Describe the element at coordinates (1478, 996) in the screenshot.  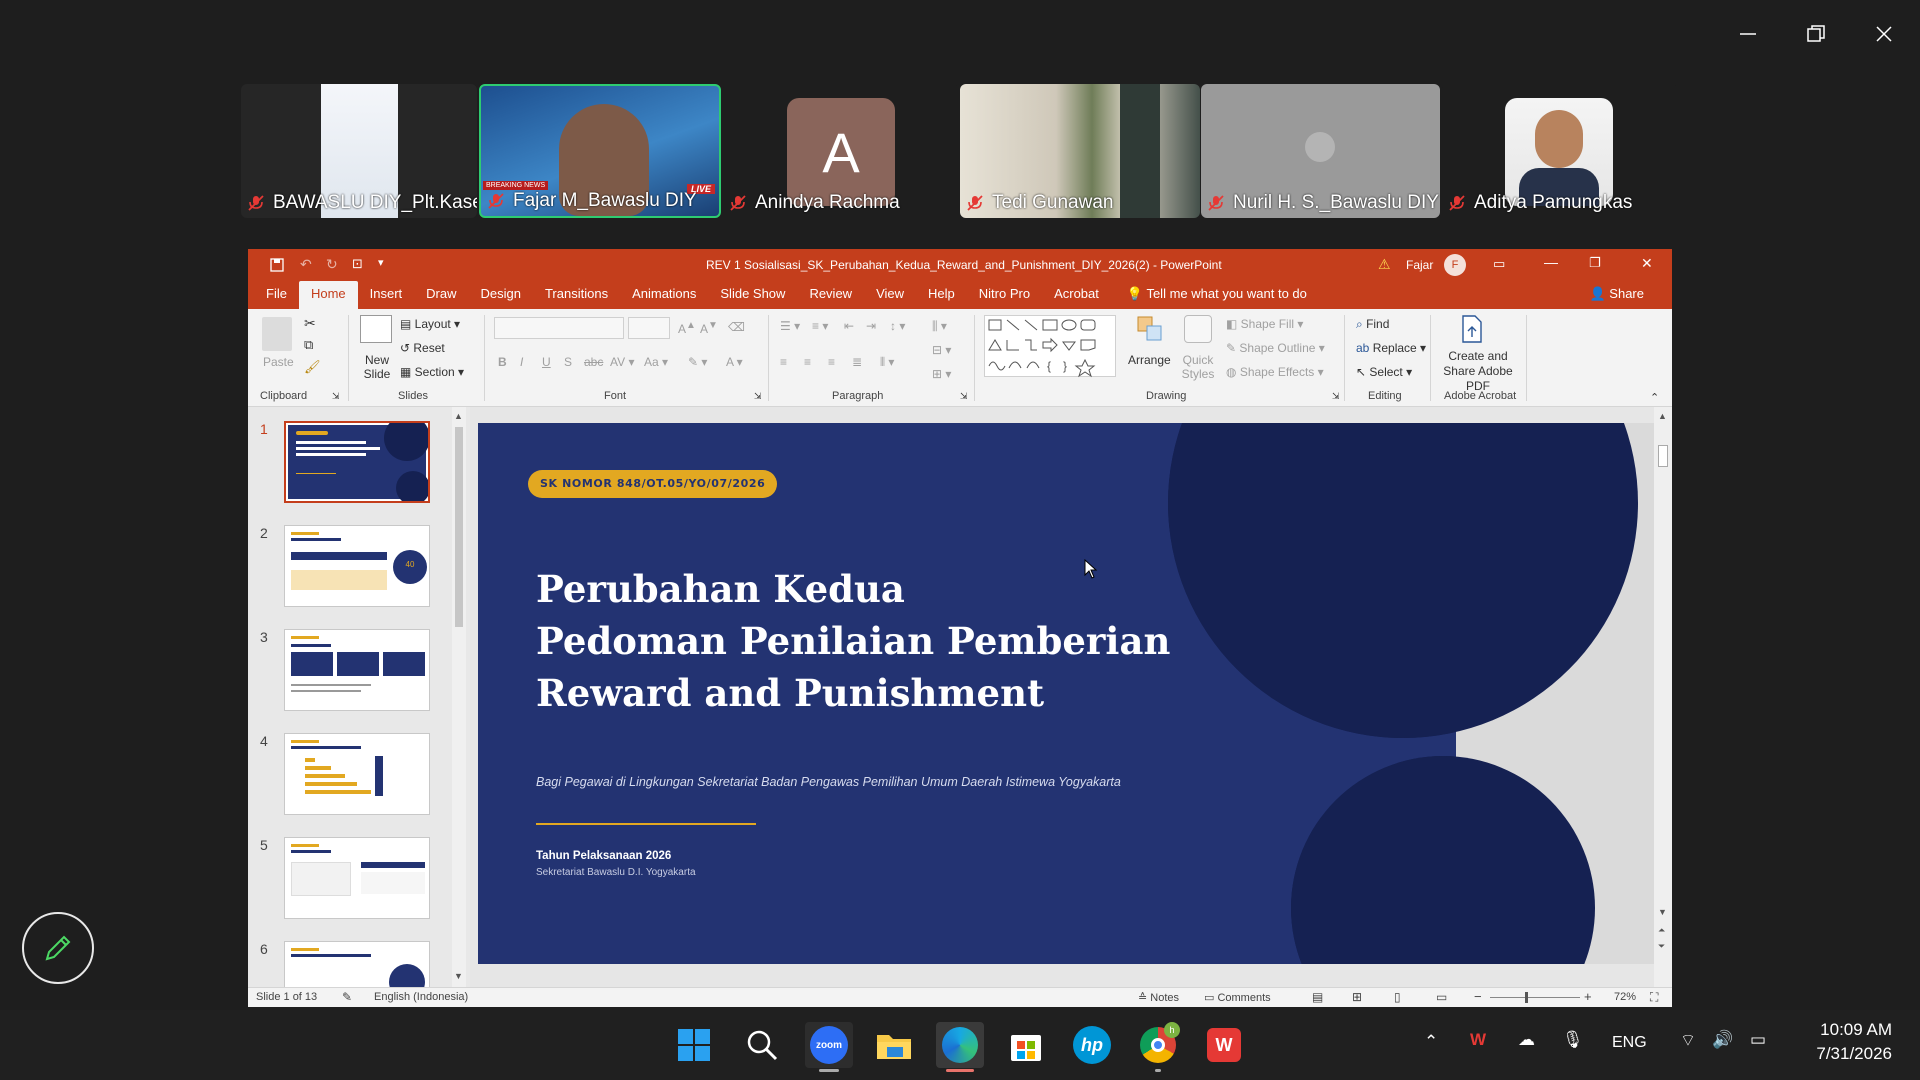
I see `zoom-out-icon: −` at that location.